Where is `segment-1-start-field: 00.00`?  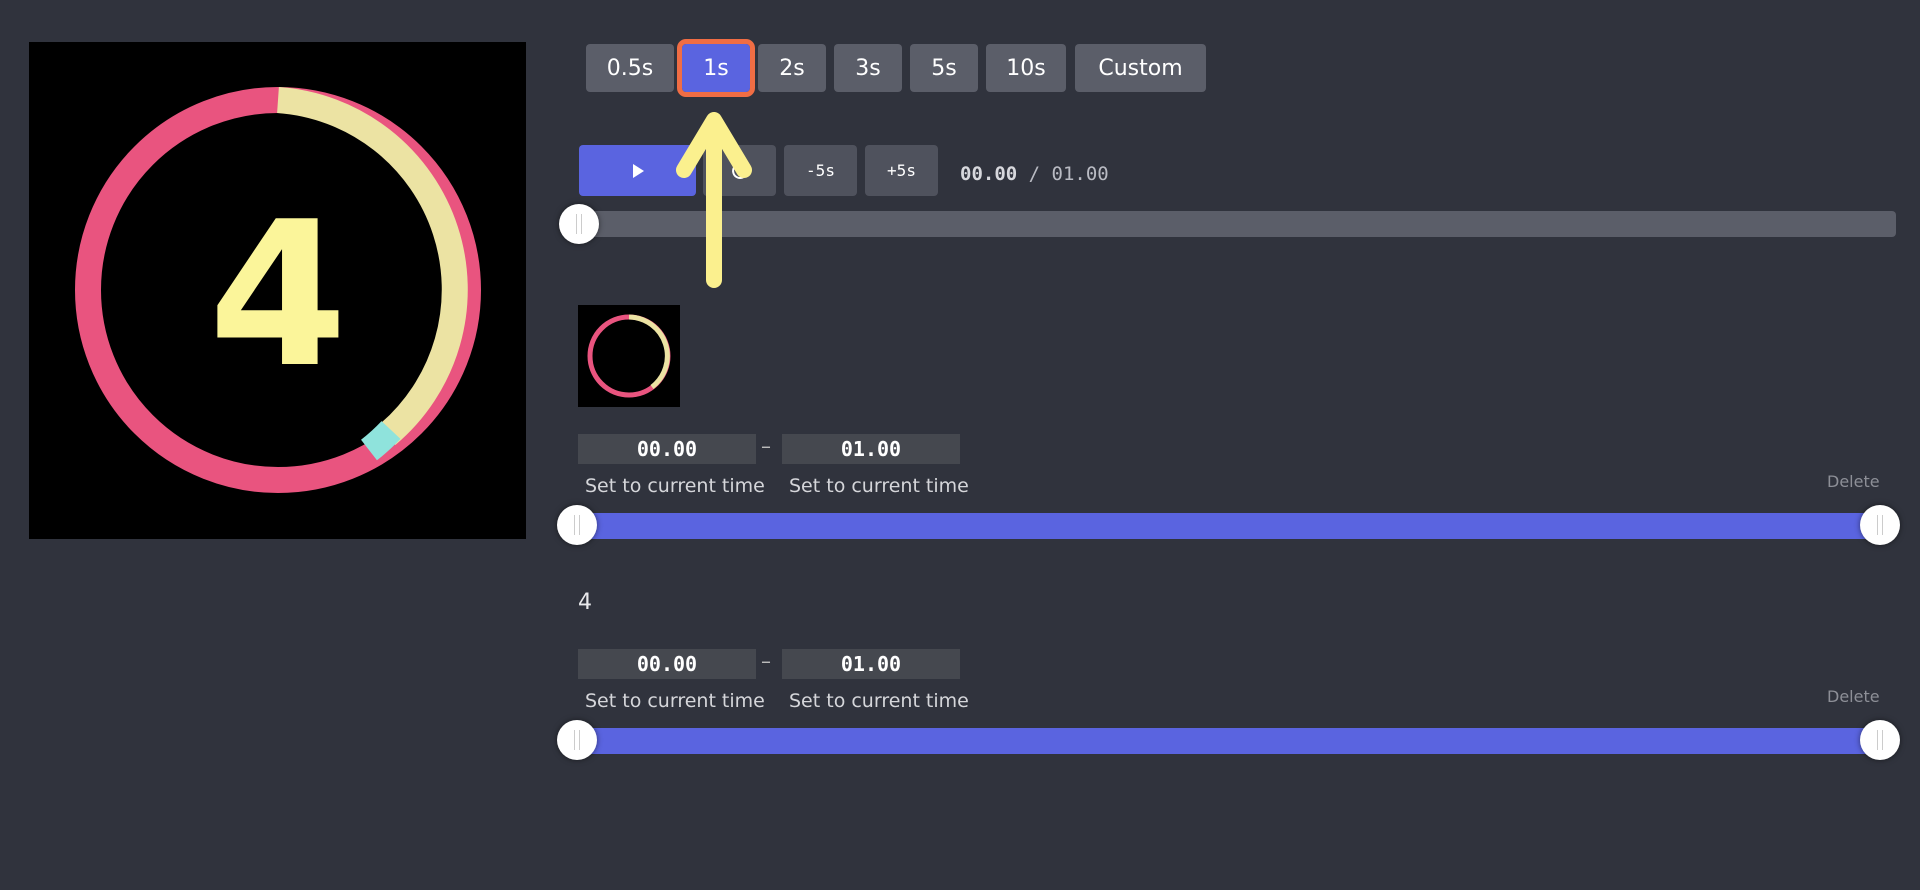
segment-1-start-field: 00.00 is located at coordinates (667, 449).